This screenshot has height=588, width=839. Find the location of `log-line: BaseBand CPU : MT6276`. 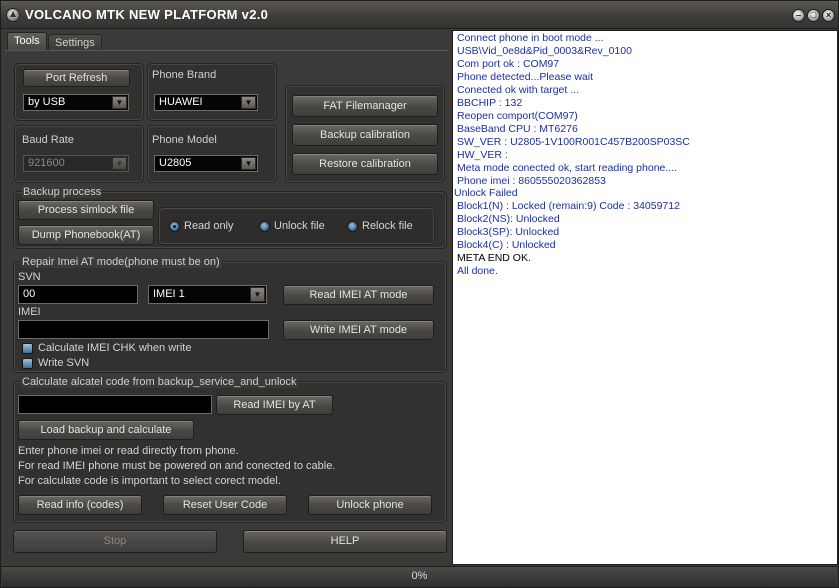

log-line: BaseBand CPU : MT6276 is located at coordinates (517, 129).